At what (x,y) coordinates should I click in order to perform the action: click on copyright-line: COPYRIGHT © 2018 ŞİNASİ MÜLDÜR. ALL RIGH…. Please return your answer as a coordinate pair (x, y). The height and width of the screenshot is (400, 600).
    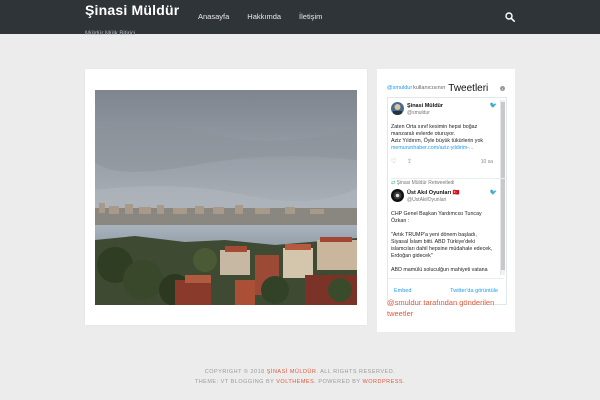
    Looking at the image, I should click on (300, 372).